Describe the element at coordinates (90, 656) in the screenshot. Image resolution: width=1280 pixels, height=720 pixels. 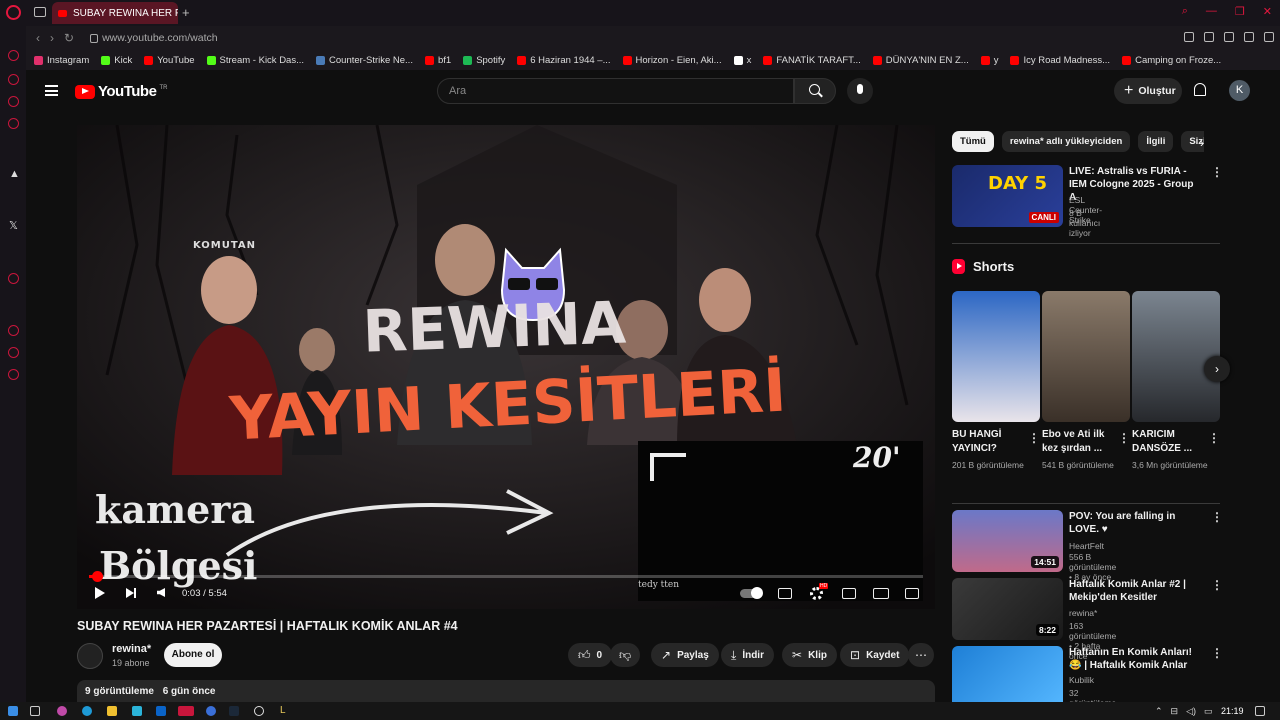
I see `channel-avatar` at that location.